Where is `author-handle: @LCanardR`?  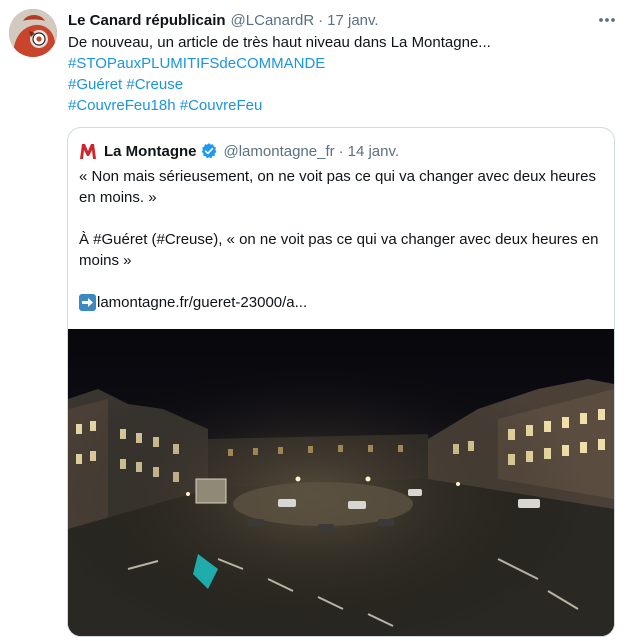 author-handle: @LCanardR is located at coordinates (273, 20).